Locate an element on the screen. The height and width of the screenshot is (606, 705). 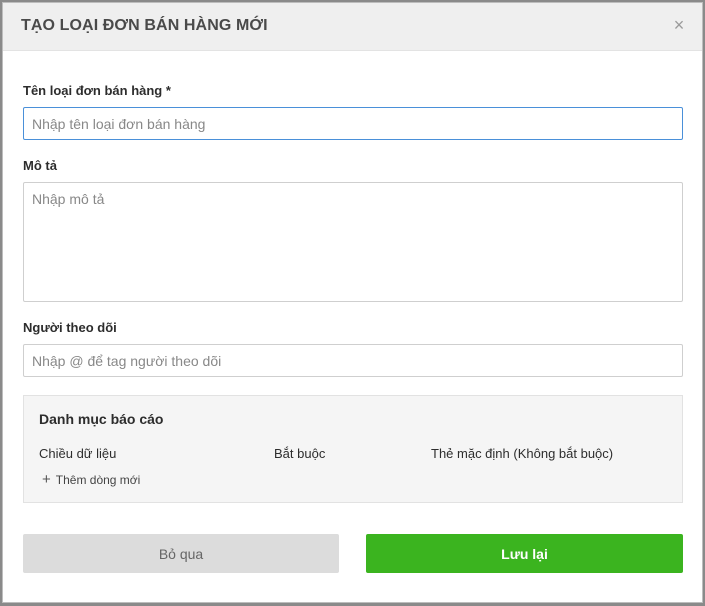
column-header-dimension: Chiều dữ liệu is located at coordinates (78, 453).